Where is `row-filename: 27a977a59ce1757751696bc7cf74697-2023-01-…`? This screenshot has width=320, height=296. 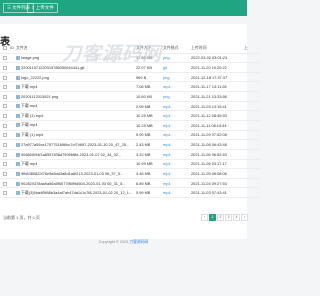 row-filename: 27a977a59ce1757751696bc7cf74697-2023-01-… is located at coordinates (76, 144).